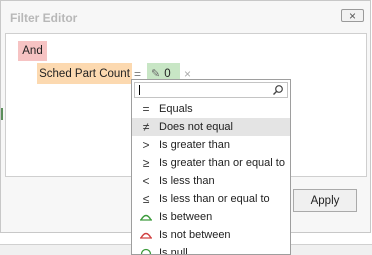  I want to click on operator-option-label: Is greater than, so click(194, 145).